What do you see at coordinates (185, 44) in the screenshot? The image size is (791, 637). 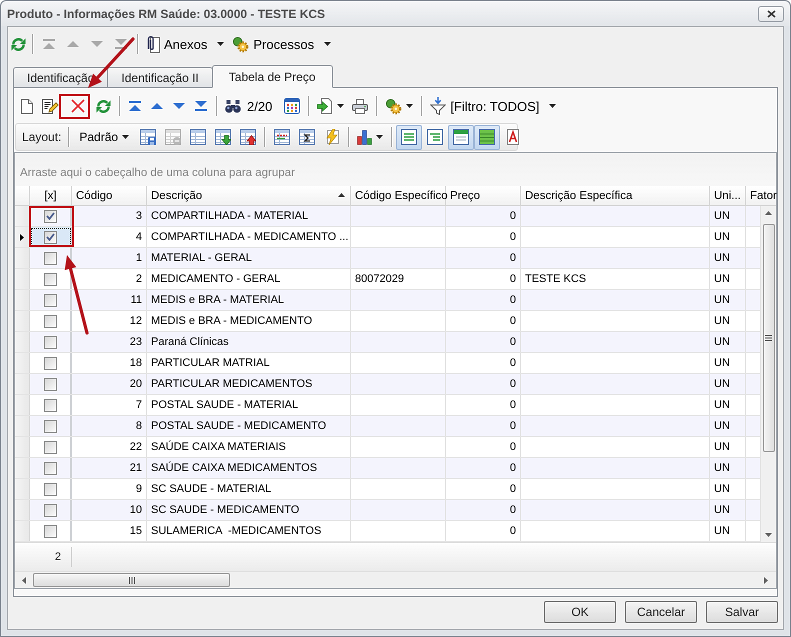 I see `attachments-button: Anexos` at bounding box center [185, 44].